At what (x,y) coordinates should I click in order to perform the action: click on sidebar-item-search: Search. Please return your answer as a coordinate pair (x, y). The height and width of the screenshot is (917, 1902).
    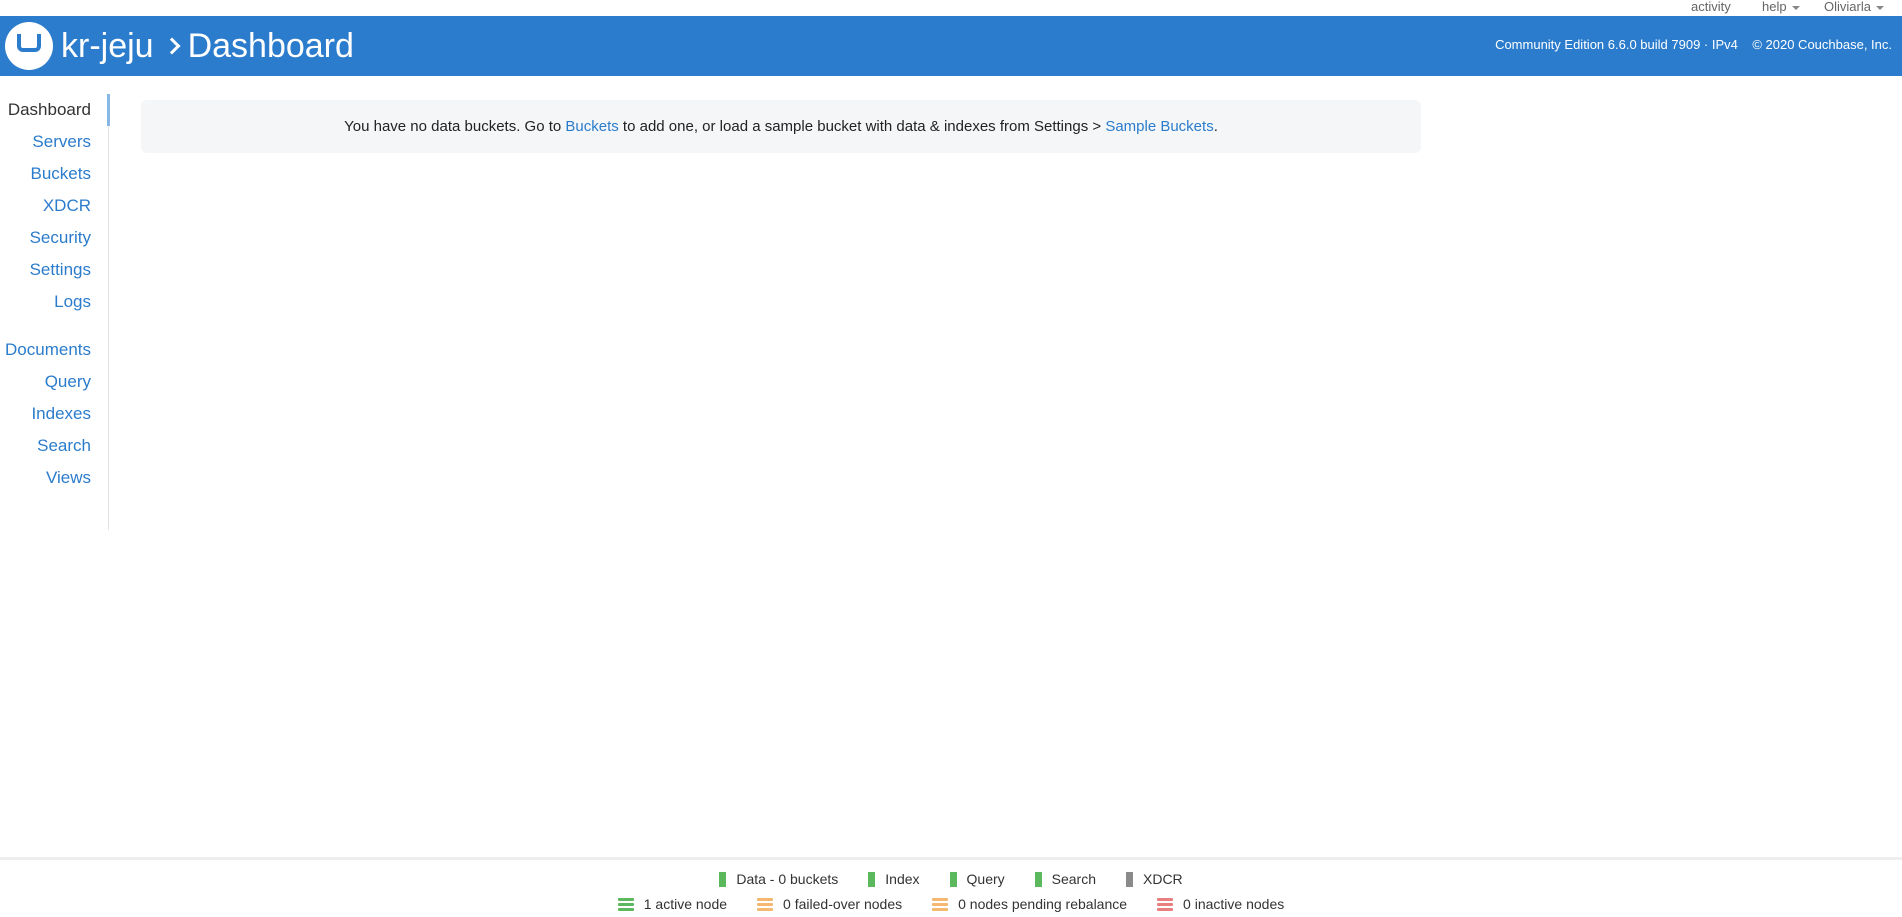
    Looking at the image, I should click on (54, 446).